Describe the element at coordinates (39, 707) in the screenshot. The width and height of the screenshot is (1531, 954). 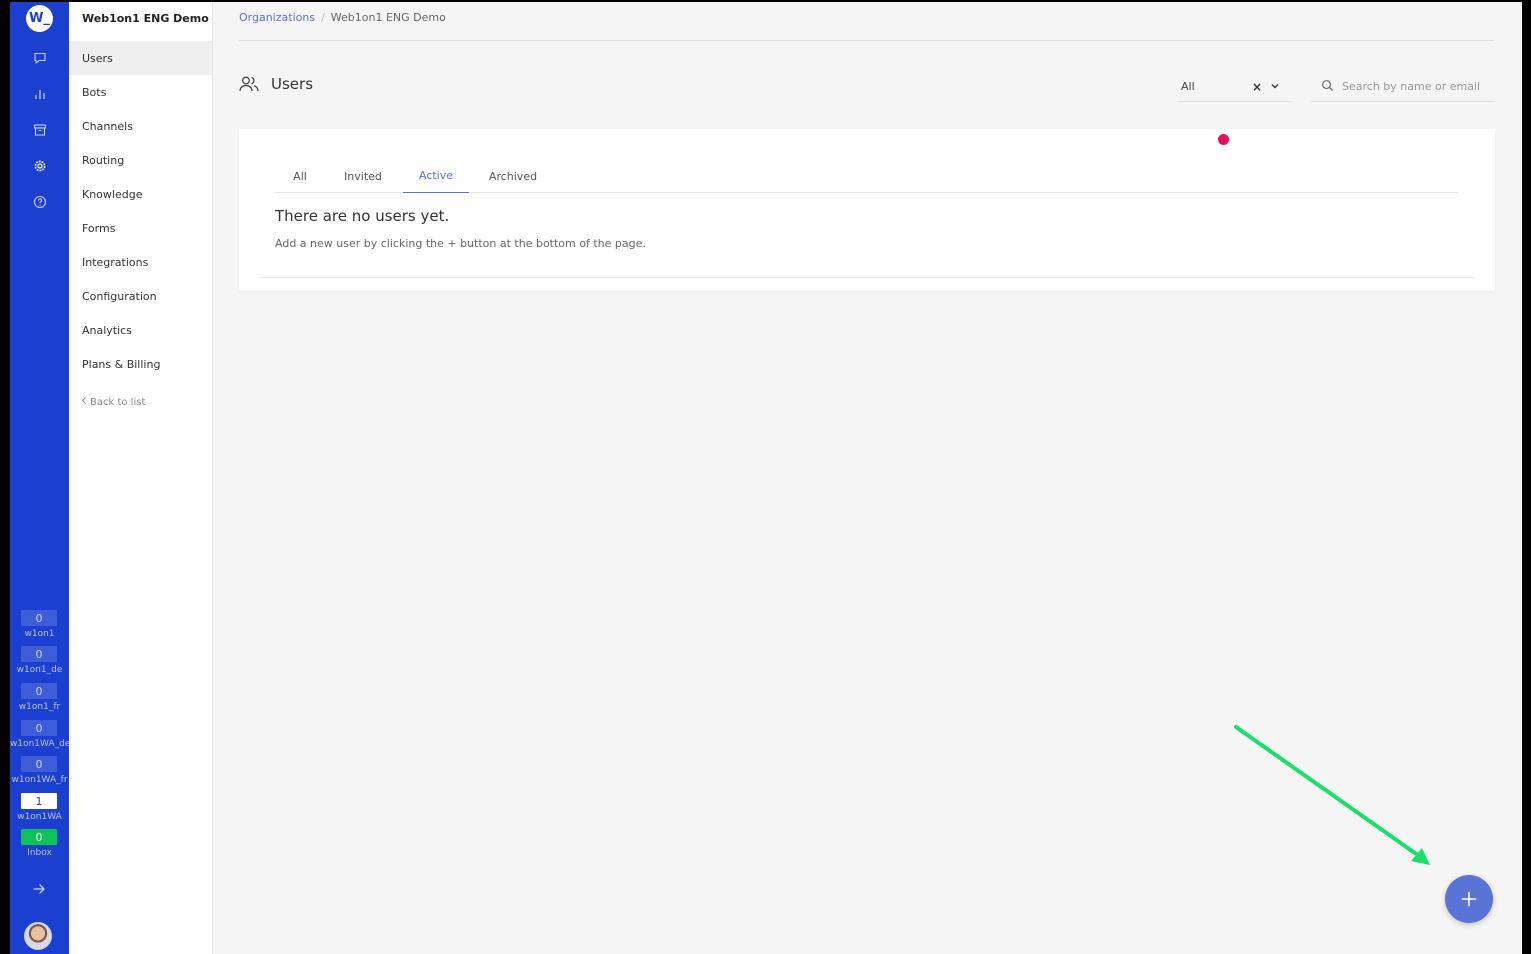
I see `counter-label: w1on1_fr` at that location.